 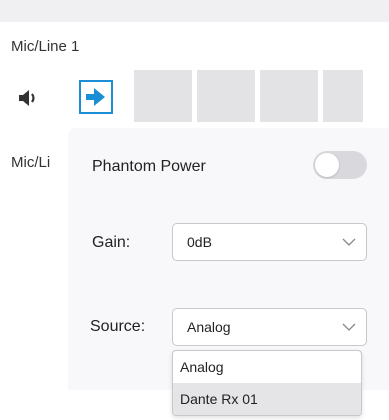 What do you see at coordinates (194, 11) in the screenshot?
I see `top-band` at bounding box center [194, 11].